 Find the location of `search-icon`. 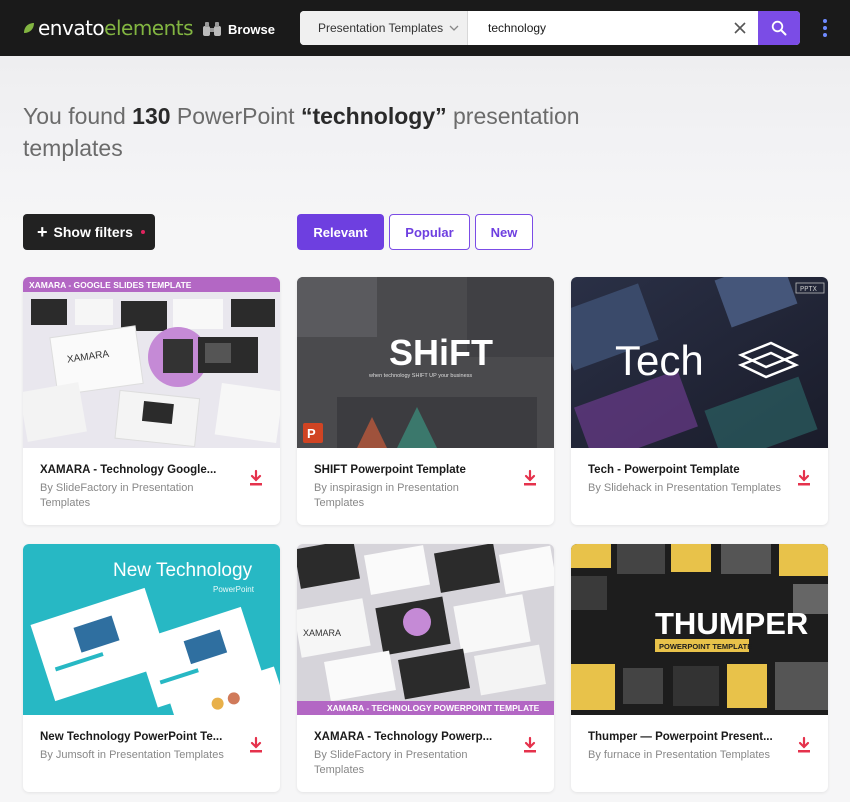

search-icon is located at coordinates (779, 28).